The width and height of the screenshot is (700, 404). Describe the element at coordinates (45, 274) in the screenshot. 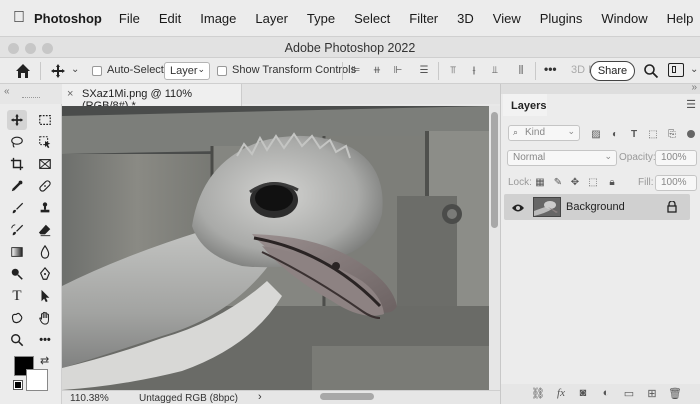

I see `pen-tool` at that location.